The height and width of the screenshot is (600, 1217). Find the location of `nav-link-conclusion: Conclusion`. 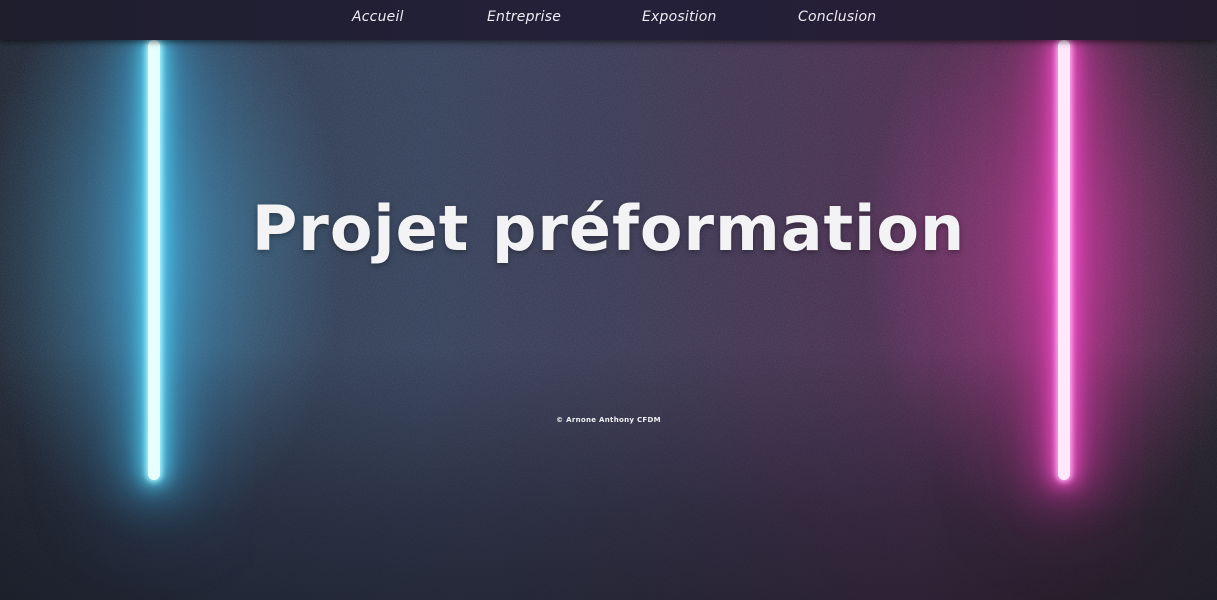

nav-link-conclusion: Conclusion is located at coordinates (837, 17).